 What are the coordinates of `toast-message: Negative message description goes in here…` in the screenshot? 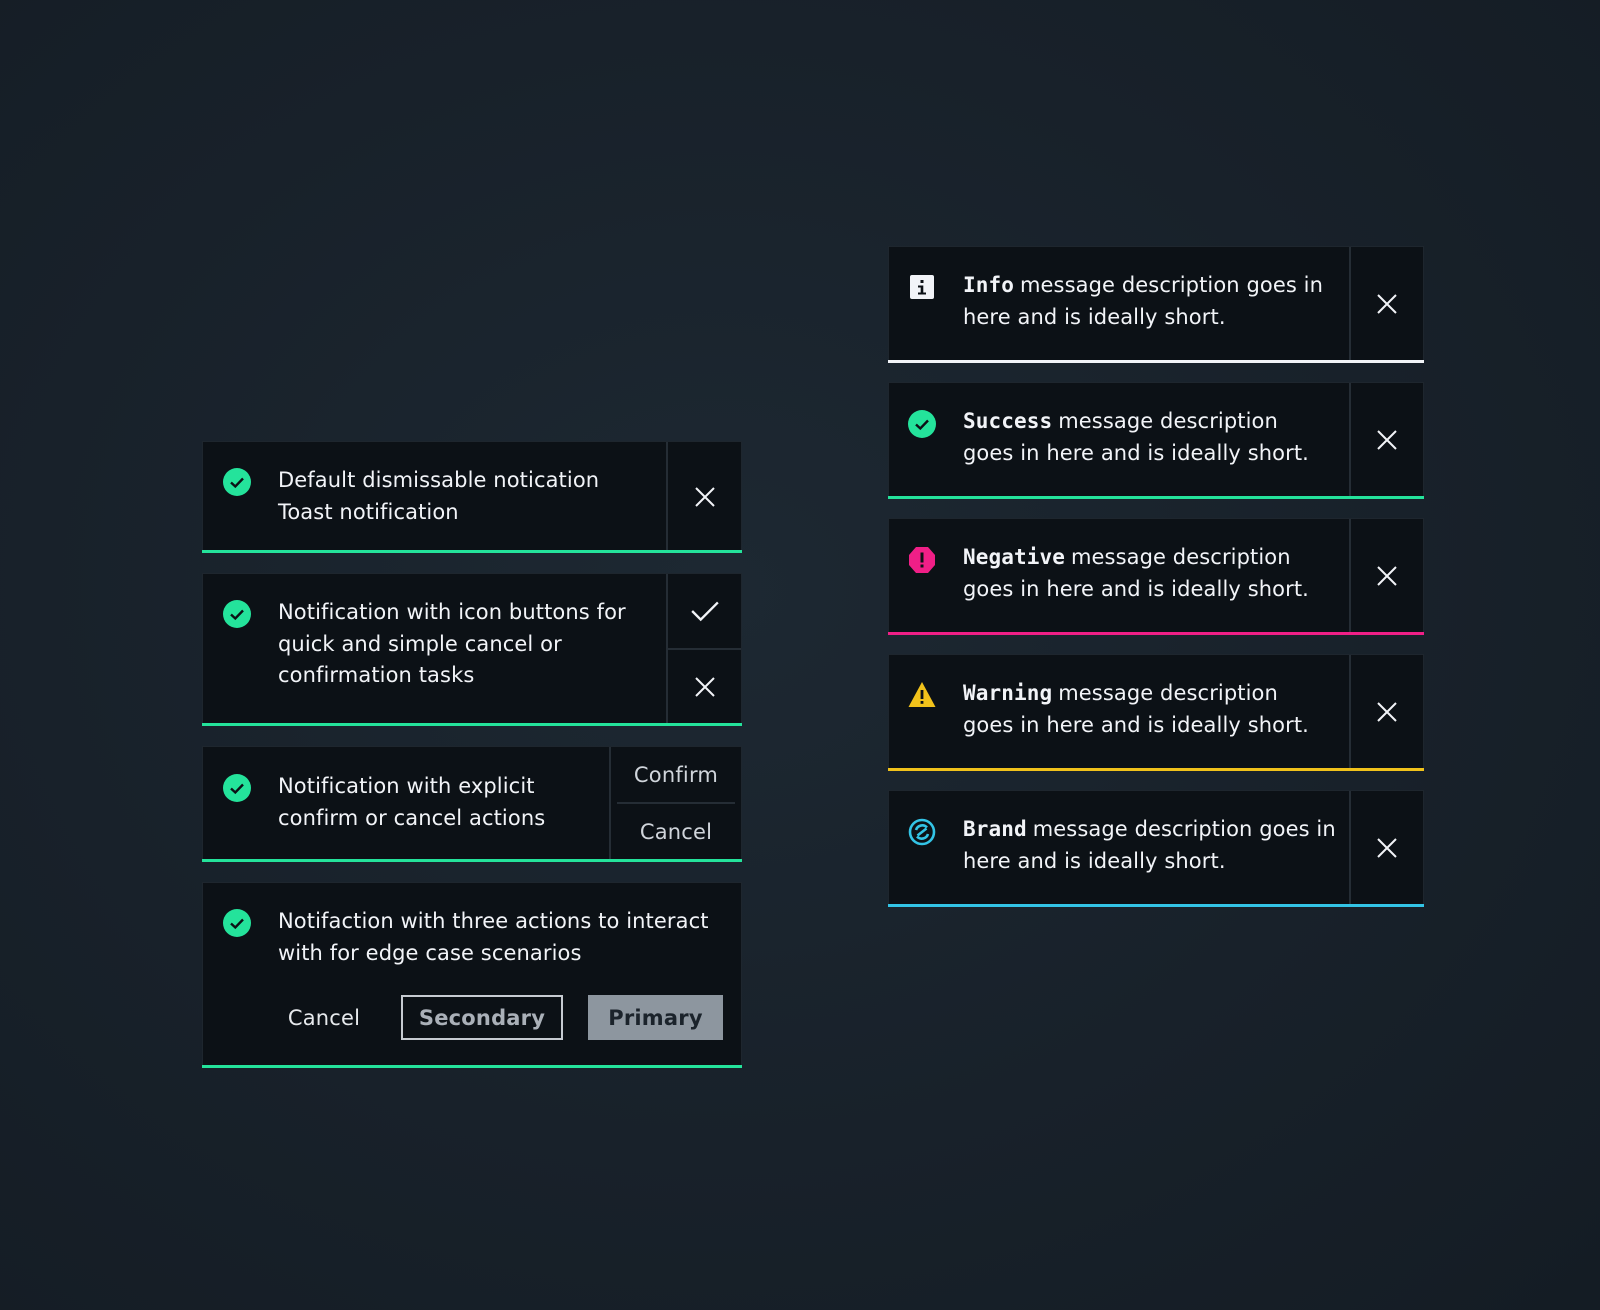 It's located at (1136, 573).